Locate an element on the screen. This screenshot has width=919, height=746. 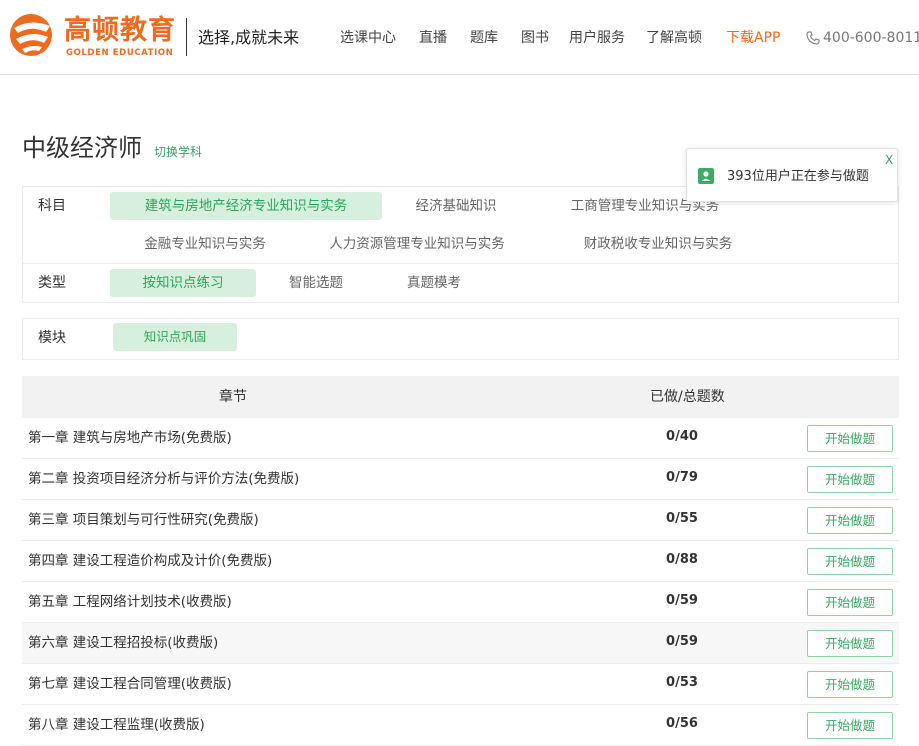
table-row: 第三章 项目策划与可行性研究(免费版) 0/55 开始做题 is located at coordinates (460, 520).